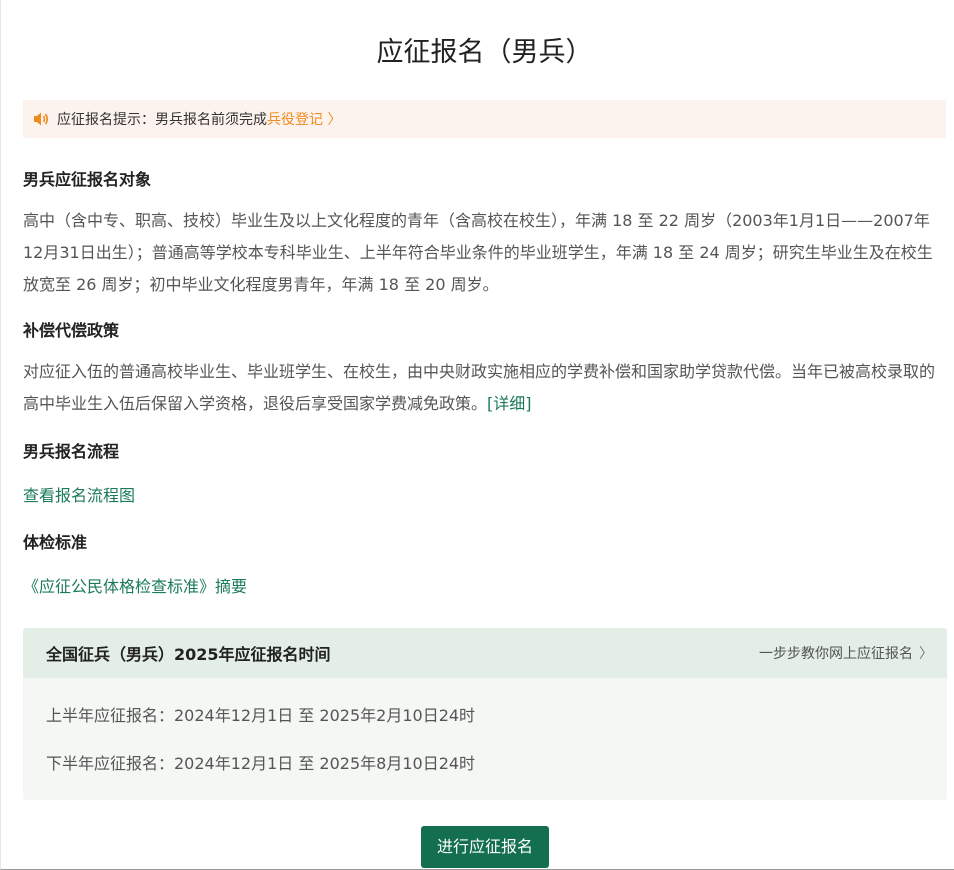 This screenshot has width=954, height=870. I want to click on section-title-policy: 补偿代偿政策, so click(71, 330).